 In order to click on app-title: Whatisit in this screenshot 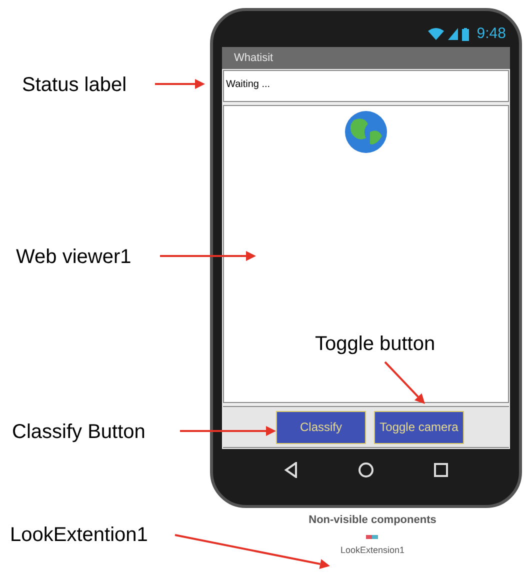, I will do `click(254, 58)`.